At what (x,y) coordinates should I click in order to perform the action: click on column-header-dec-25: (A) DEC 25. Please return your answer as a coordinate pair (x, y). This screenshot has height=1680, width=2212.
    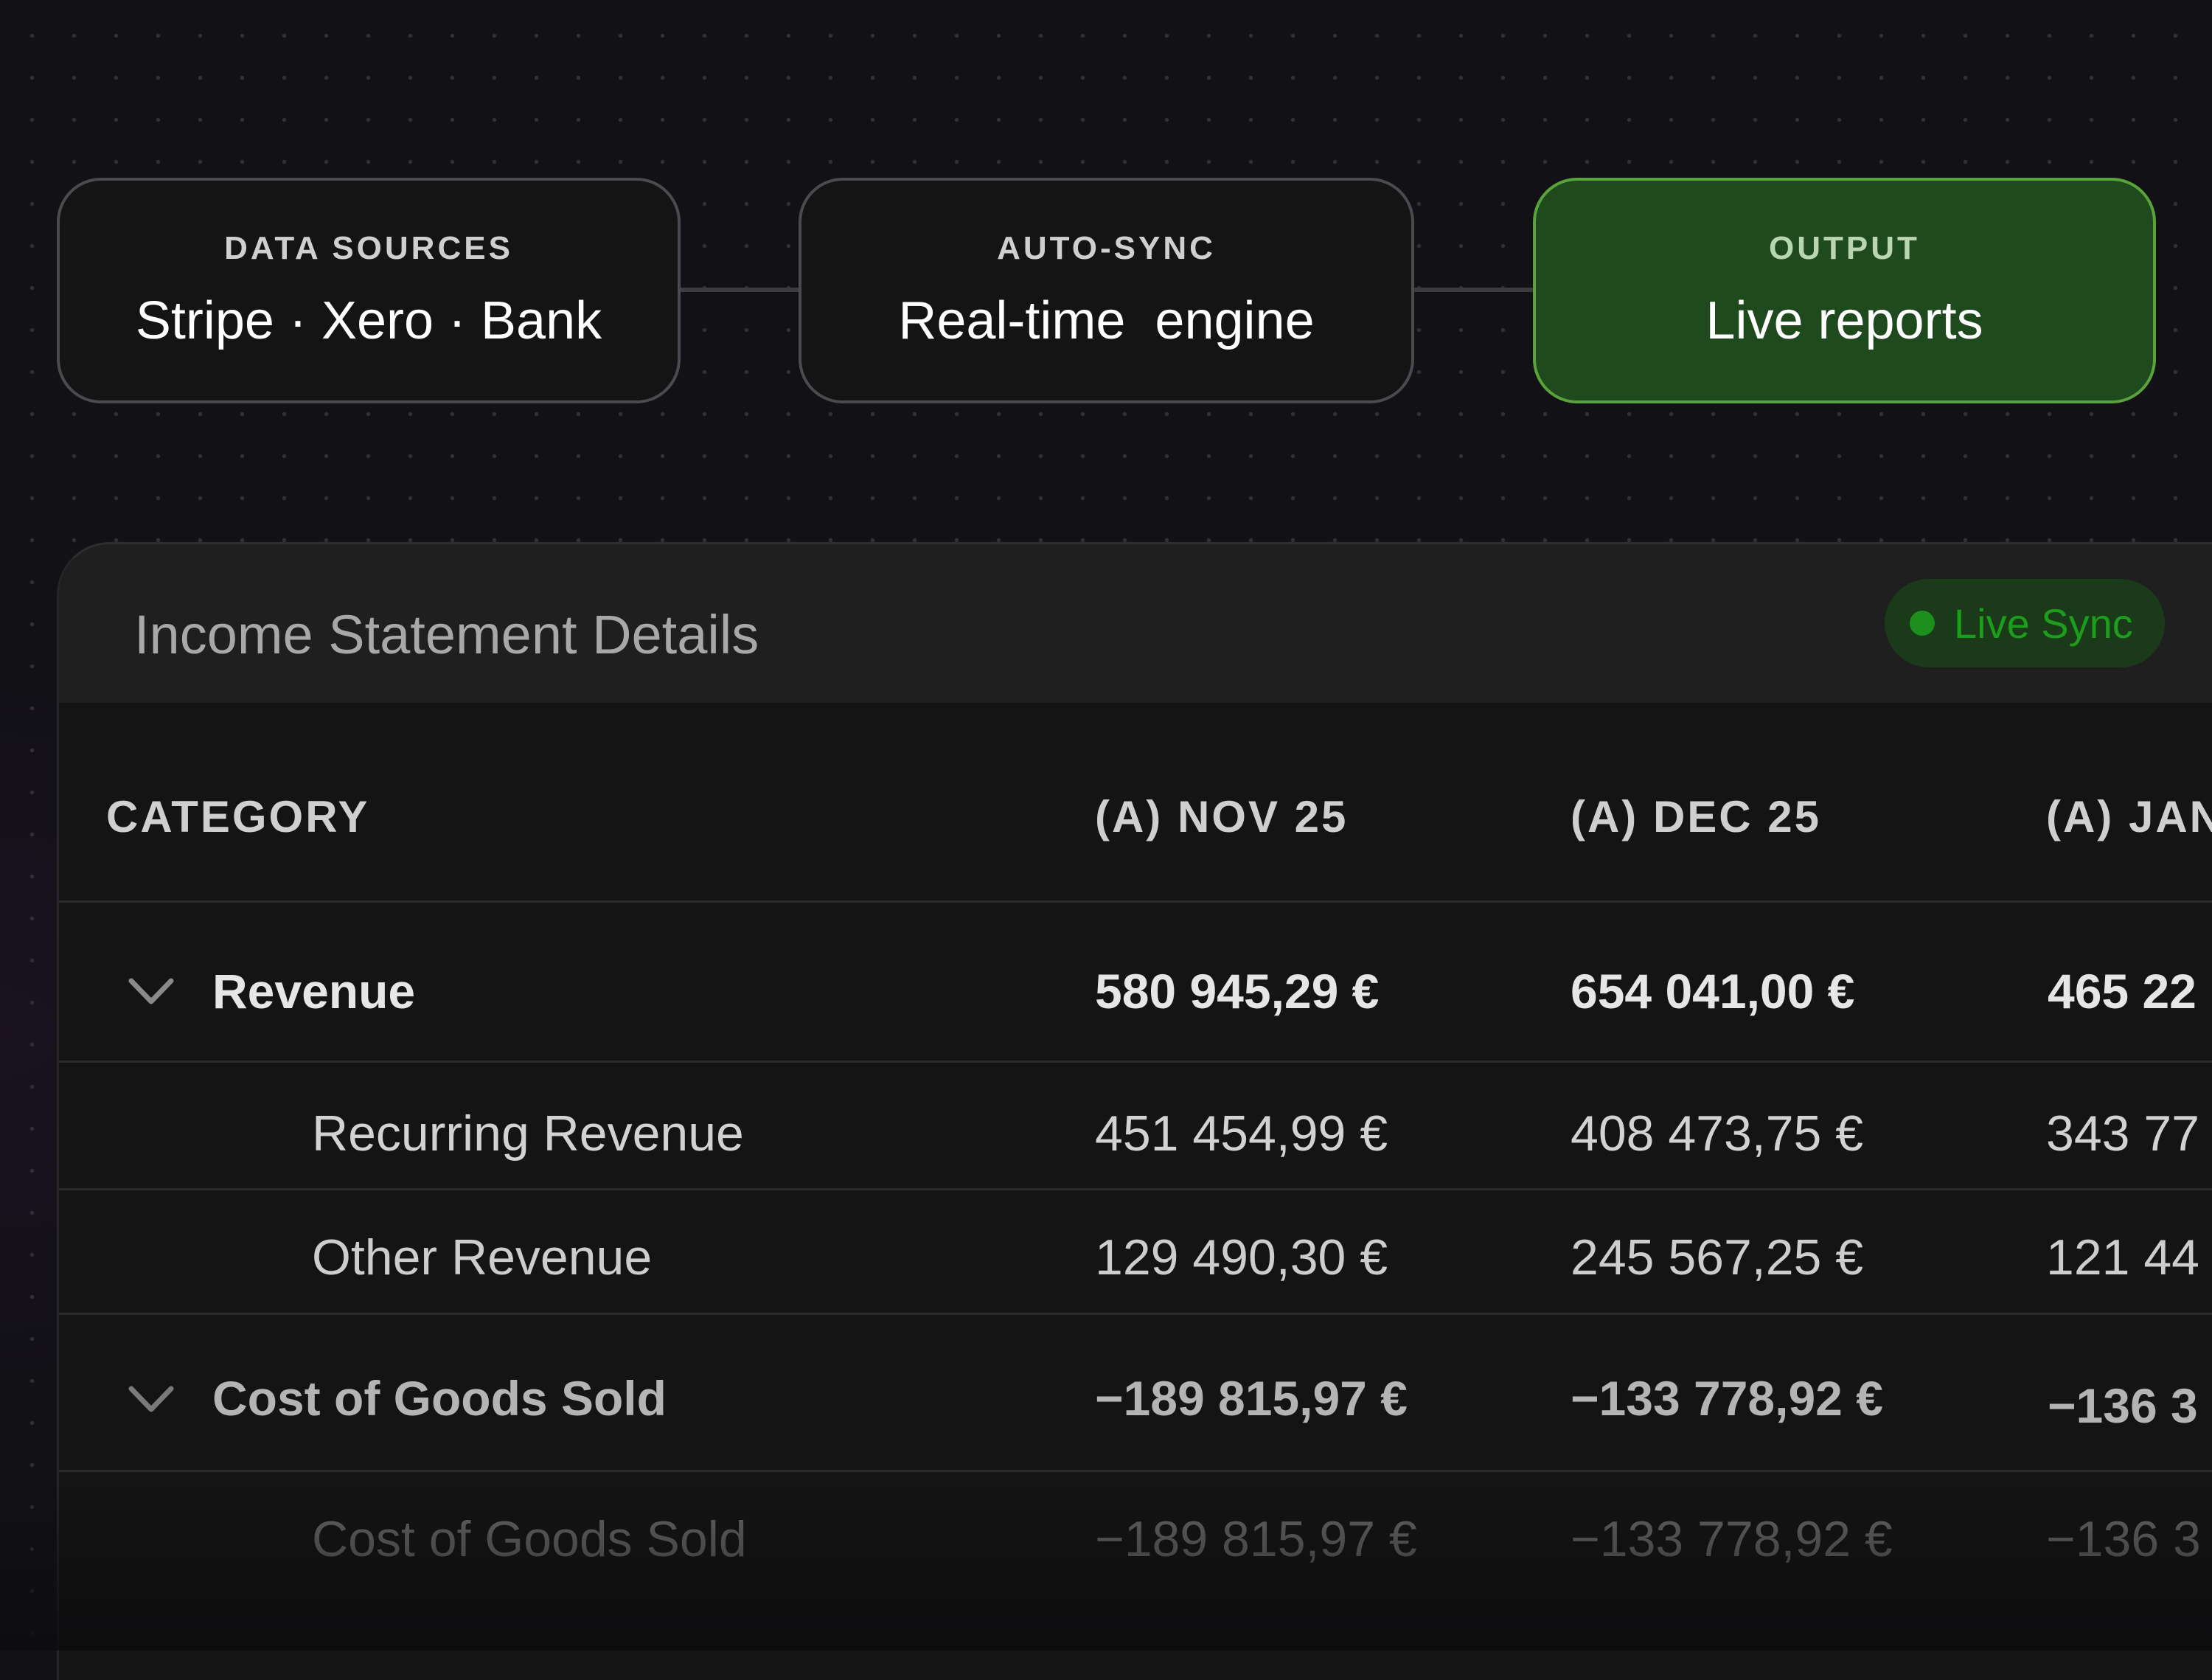
    Looking at the image, I should click on (1696, 817).